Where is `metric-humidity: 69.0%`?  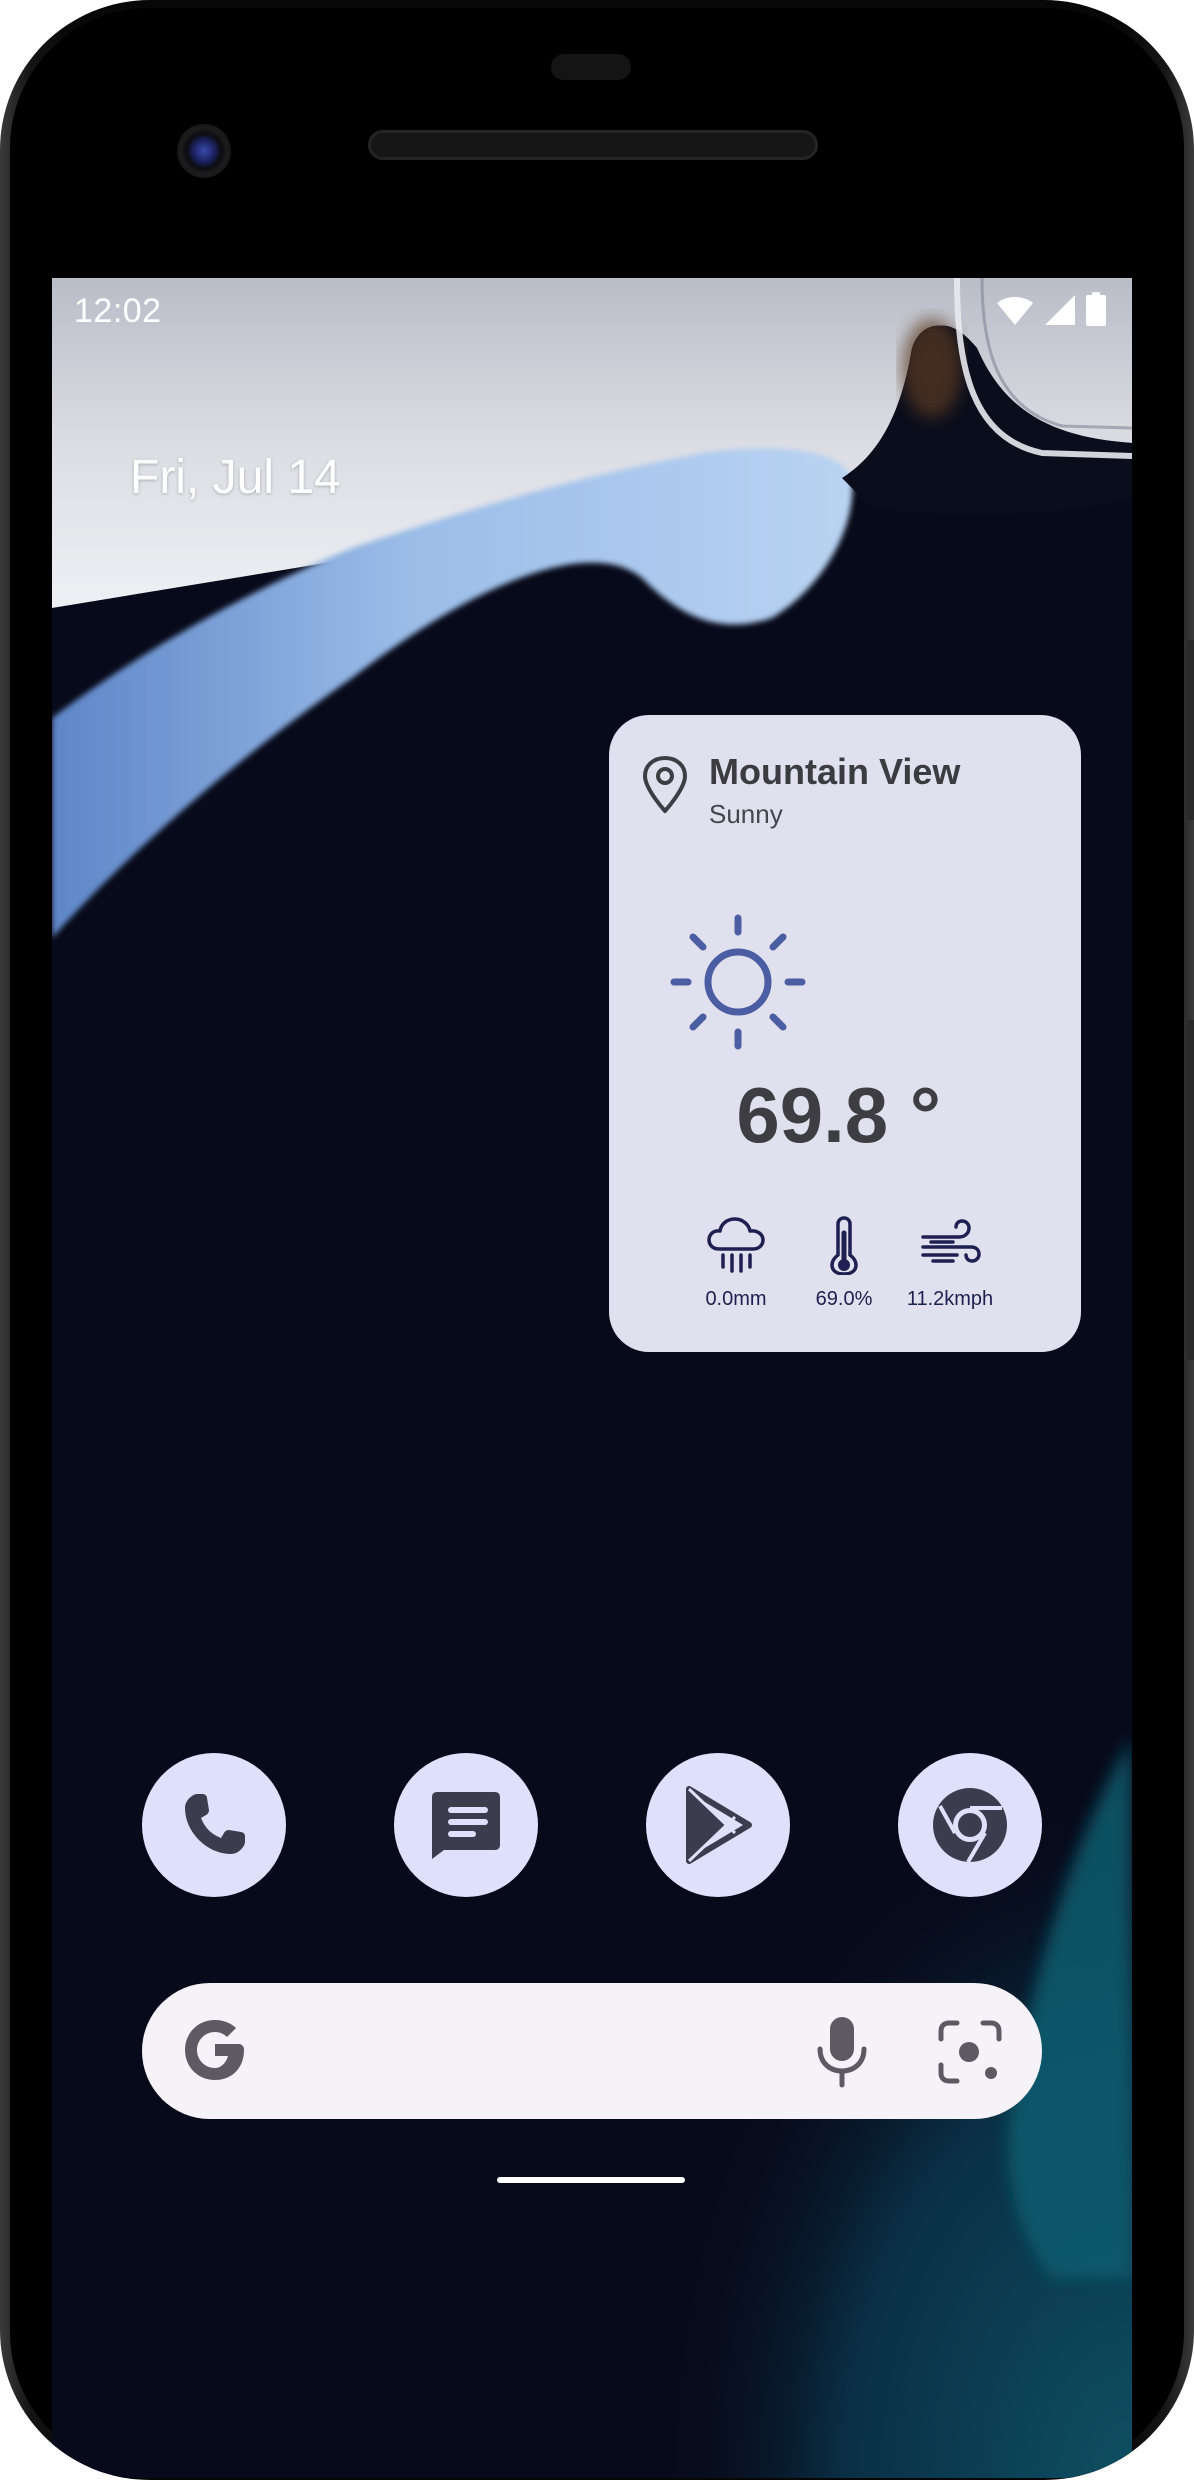 metric-humidity: 69.0% is located at coordinates (844, 1263).